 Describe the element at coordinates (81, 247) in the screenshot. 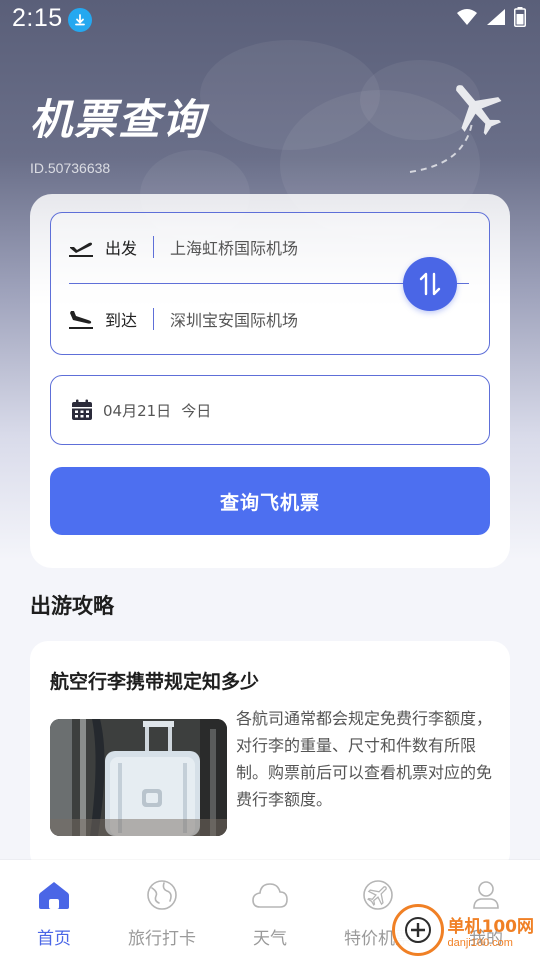

I see `takeoff-icon` at that location.